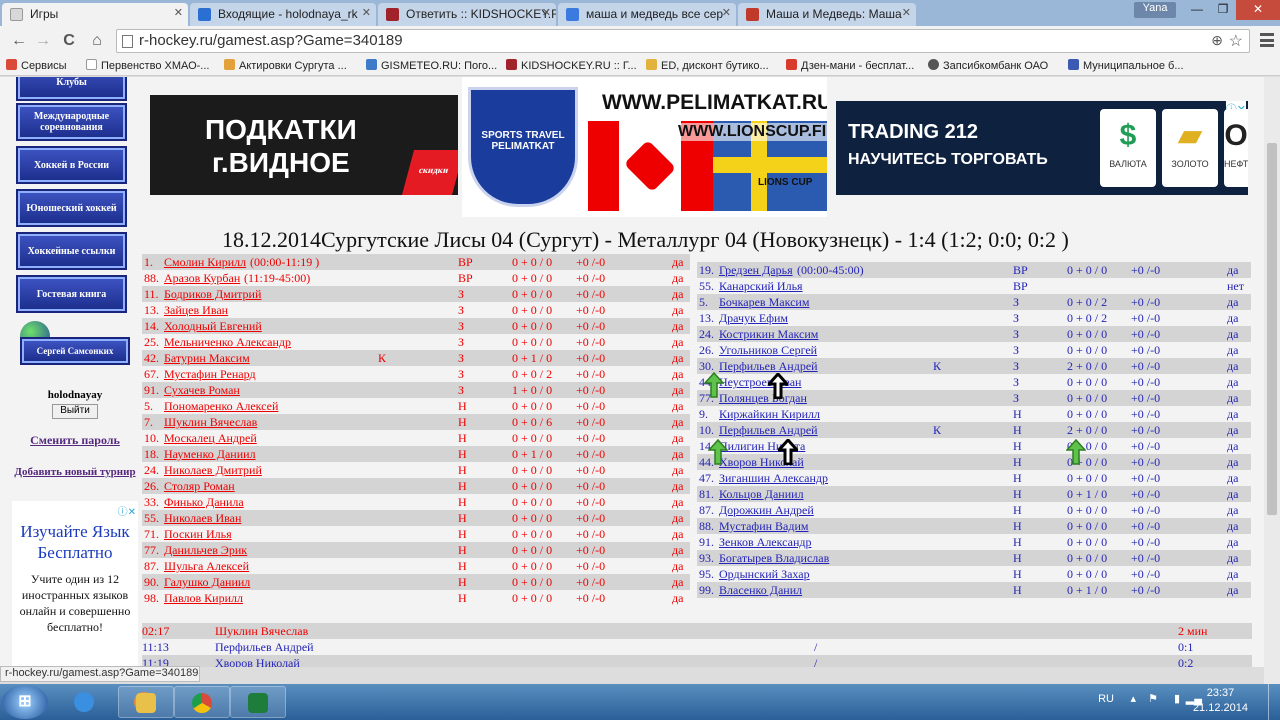 The image size is (1280, 720). Describe the element at coordinates (683, 41) in the screenshot. I see `address-bar: r-hockey.ru/gamest.asp?Game=340189 ⊕ ☆` at that location.